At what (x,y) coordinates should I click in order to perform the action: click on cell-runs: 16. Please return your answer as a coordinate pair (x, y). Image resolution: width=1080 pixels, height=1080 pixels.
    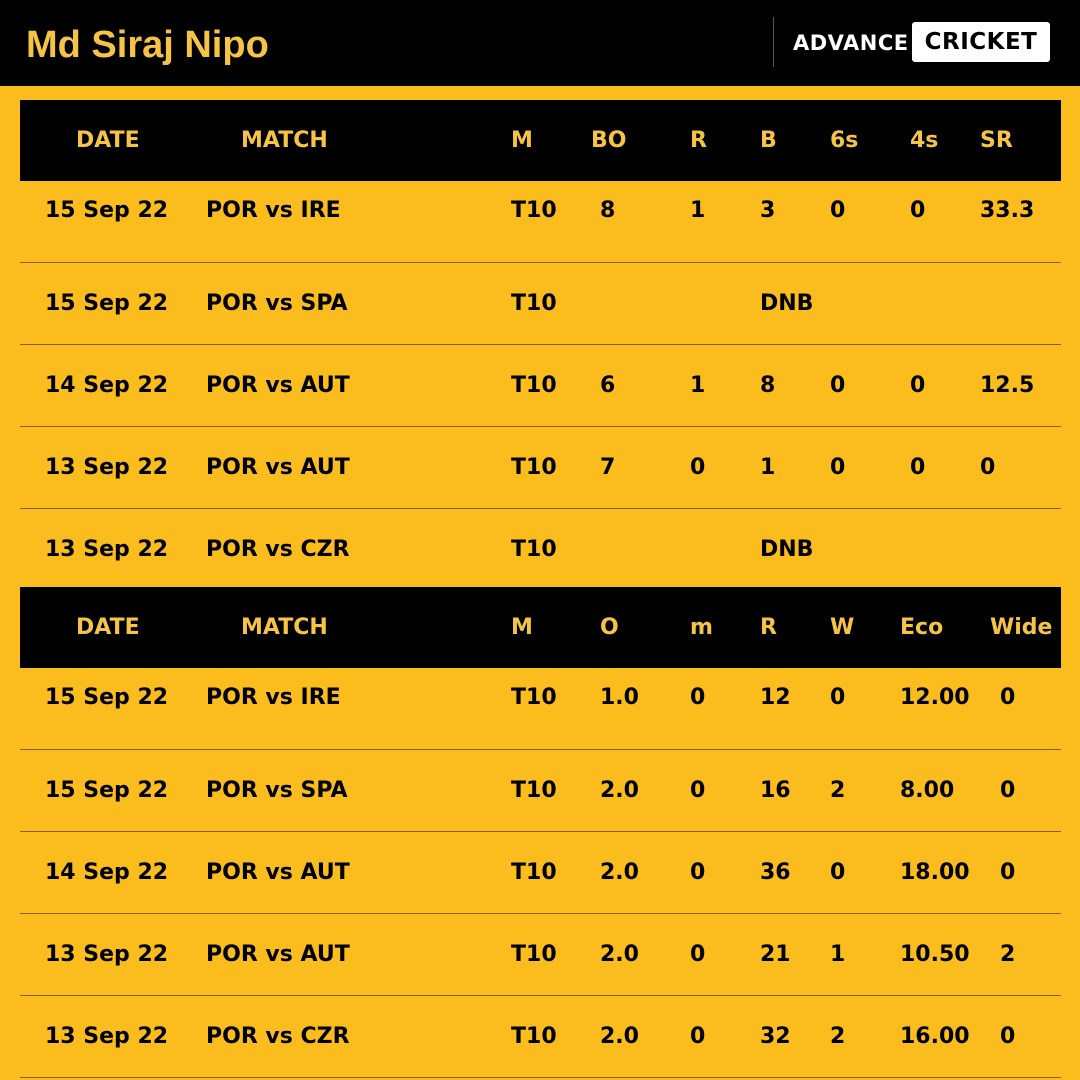
    Looking at the image, I should click on (775, 790).